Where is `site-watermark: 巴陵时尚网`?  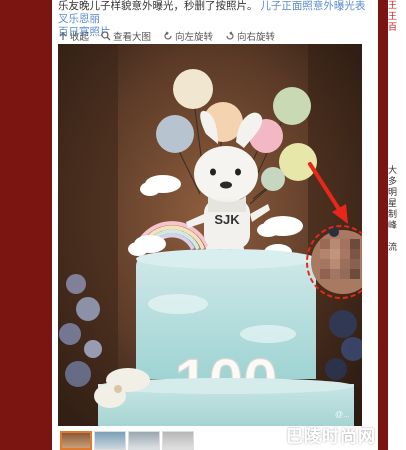 site-watermark: 巴陵时尚网 is located at coordinates (331, 436).